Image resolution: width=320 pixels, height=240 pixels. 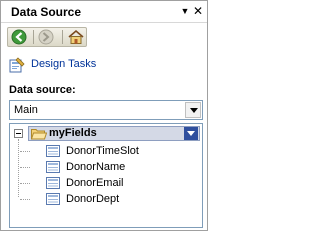 I want to click on tree-field-label: DonorEmail, so click(x=95, y=183).